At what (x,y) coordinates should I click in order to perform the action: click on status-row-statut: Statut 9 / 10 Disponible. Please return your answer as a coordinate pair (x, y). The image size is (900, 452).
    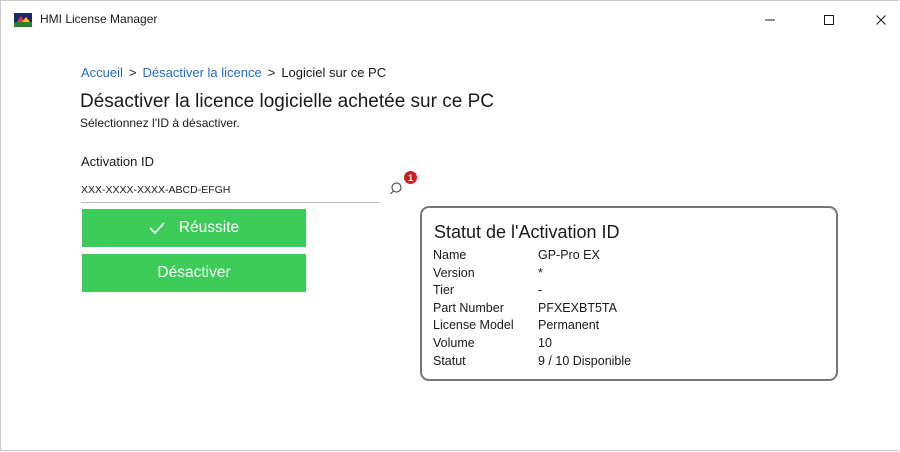
    Looking at the image, I should click on (532, 363).